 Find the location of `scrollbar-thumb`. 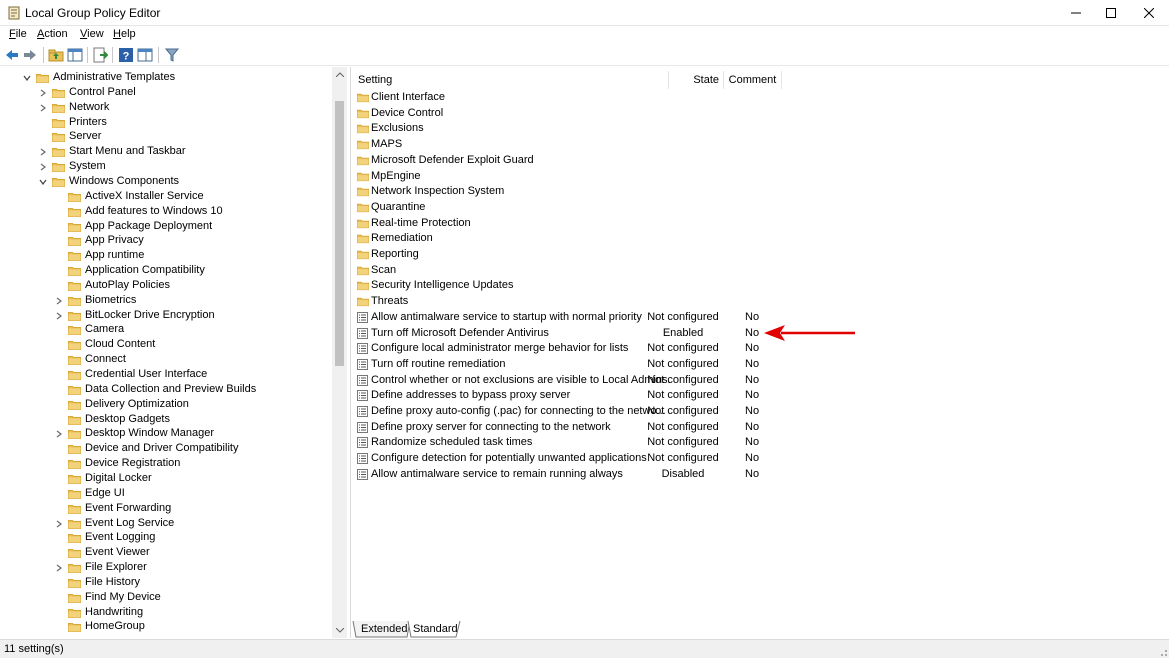

scrollbar-thumb is located at coordinates (339, 233).